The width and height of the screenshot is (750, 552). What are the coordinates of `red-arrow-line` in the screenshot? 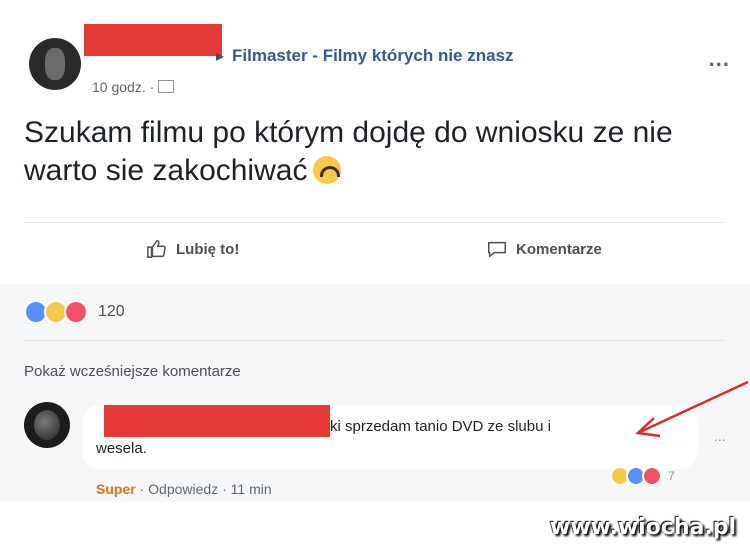 It's located at (694, 407).